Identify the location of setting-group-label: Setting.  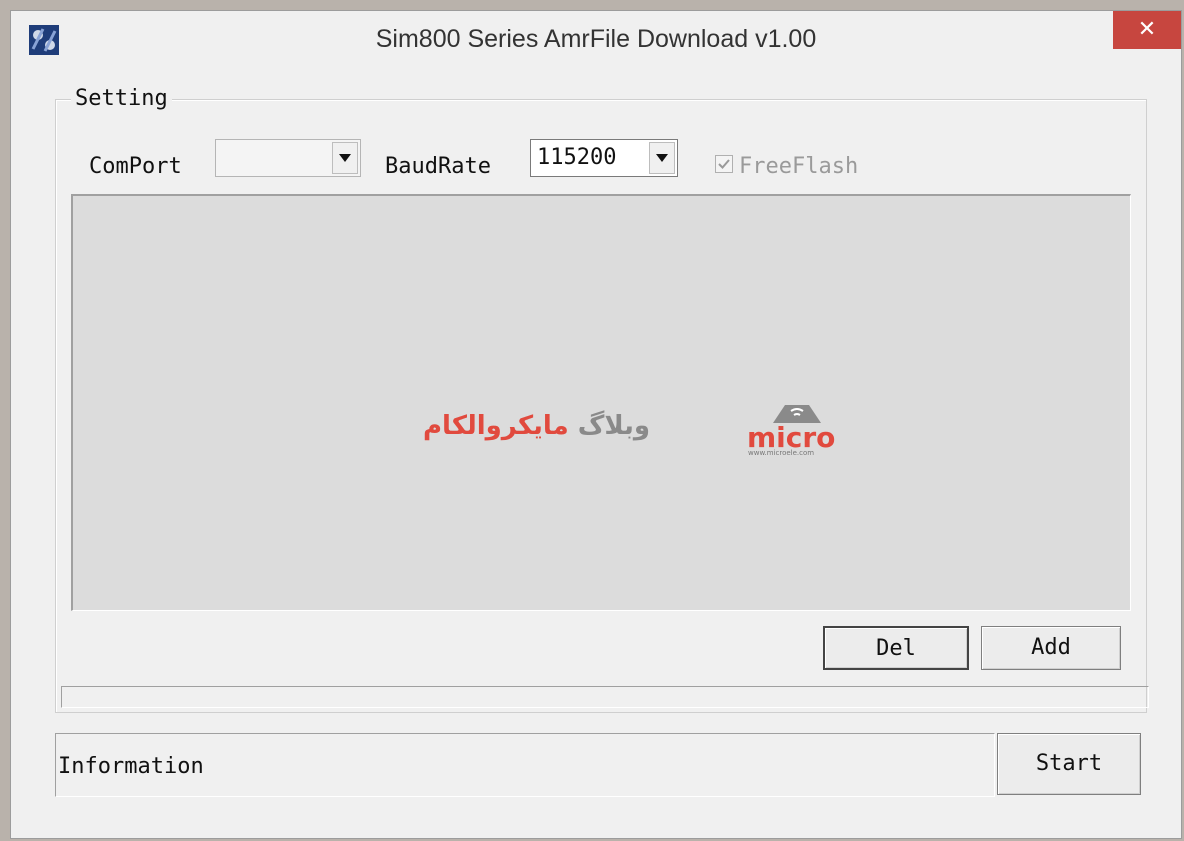
(121, 98).